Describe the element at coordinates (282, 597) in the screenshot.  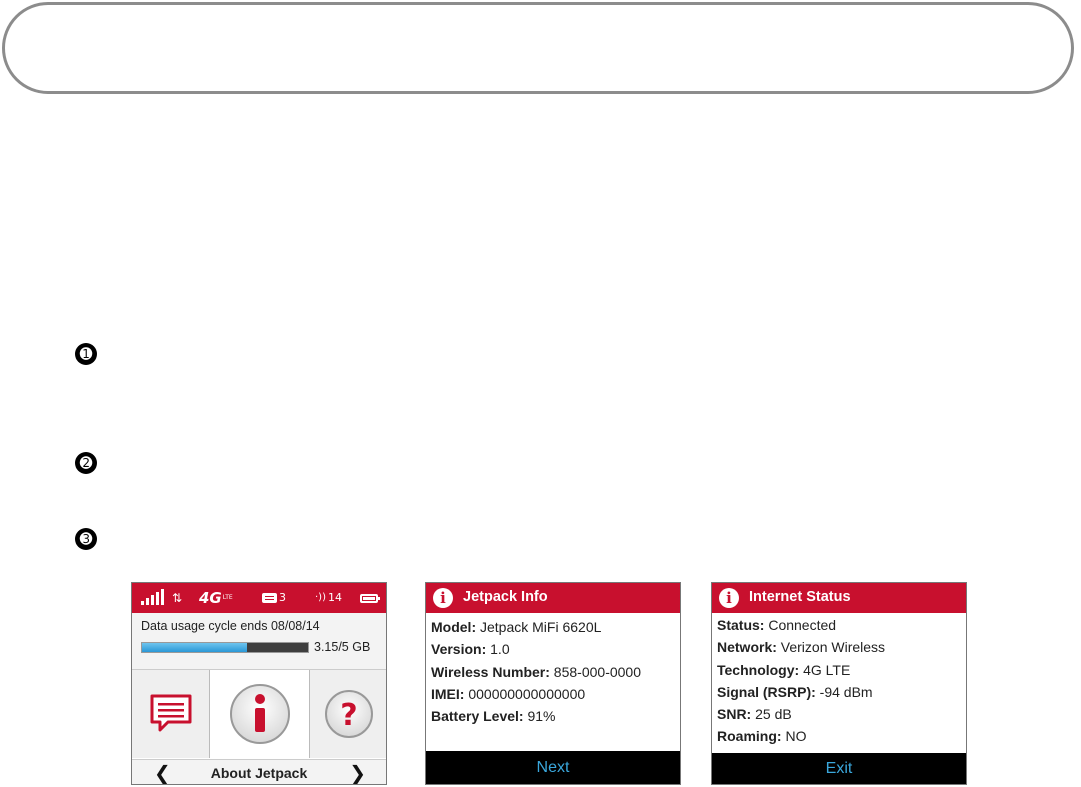
I see `messages-count: 3` at that location.